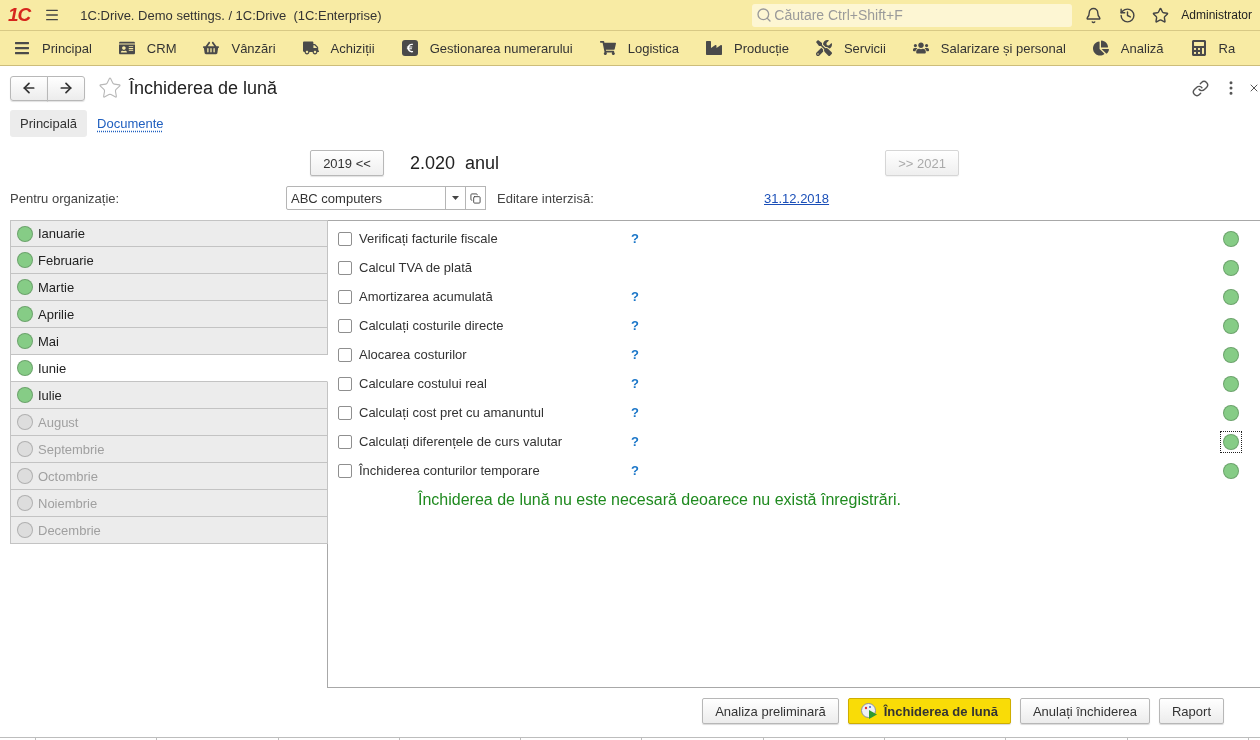  What do you see at coordinates (203, 88) in the screenshot?
I see `page-title: Închiderea de lună` at bounding box center [203, 88].